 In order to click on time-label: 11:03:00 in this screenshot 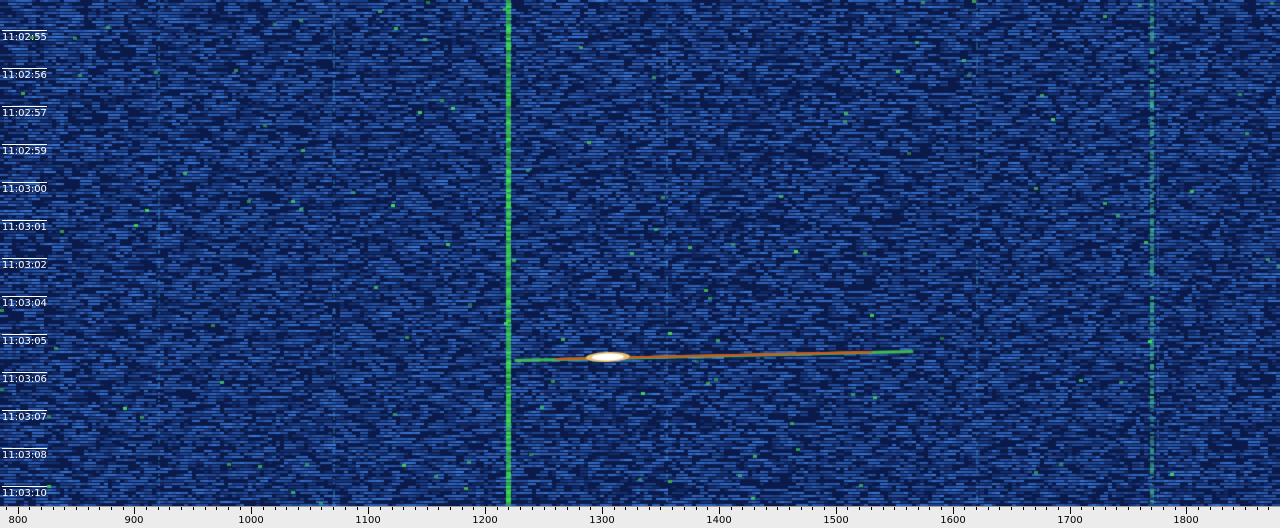, I will do `click(24, 188)`.